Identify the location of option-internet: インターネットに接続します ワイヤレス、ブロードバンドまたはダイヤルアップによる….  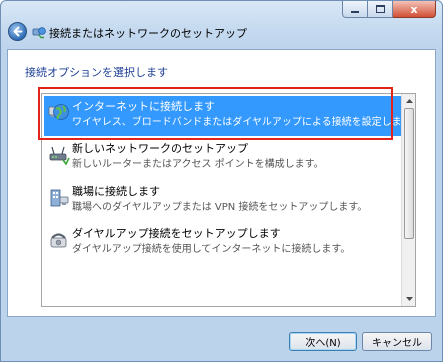
(229, 116).